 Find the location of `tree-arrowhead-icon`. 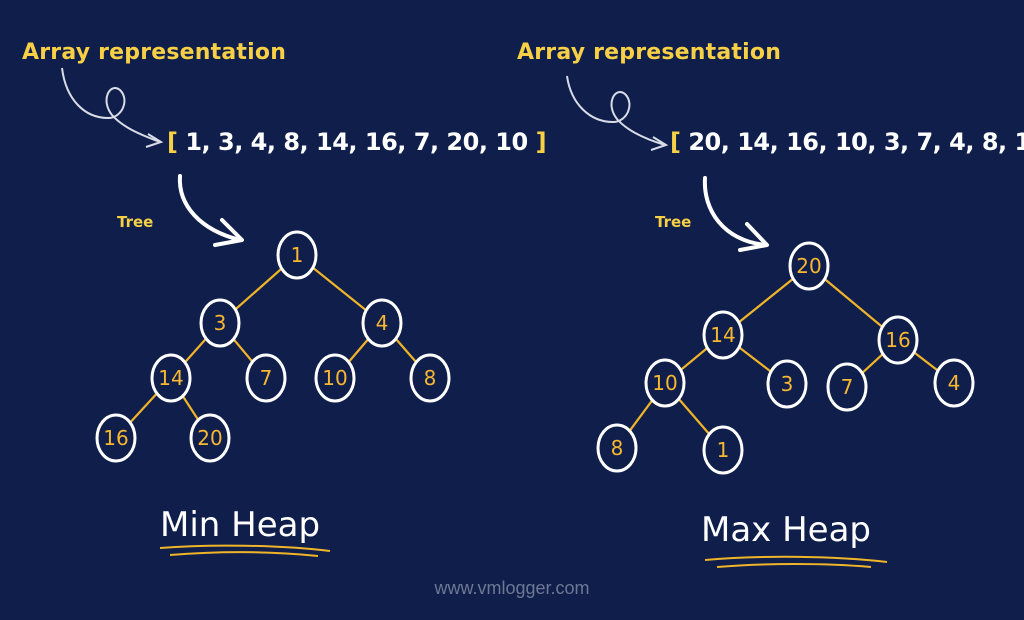

tree-arrowhead-icon is located at coordinates (753, 237).